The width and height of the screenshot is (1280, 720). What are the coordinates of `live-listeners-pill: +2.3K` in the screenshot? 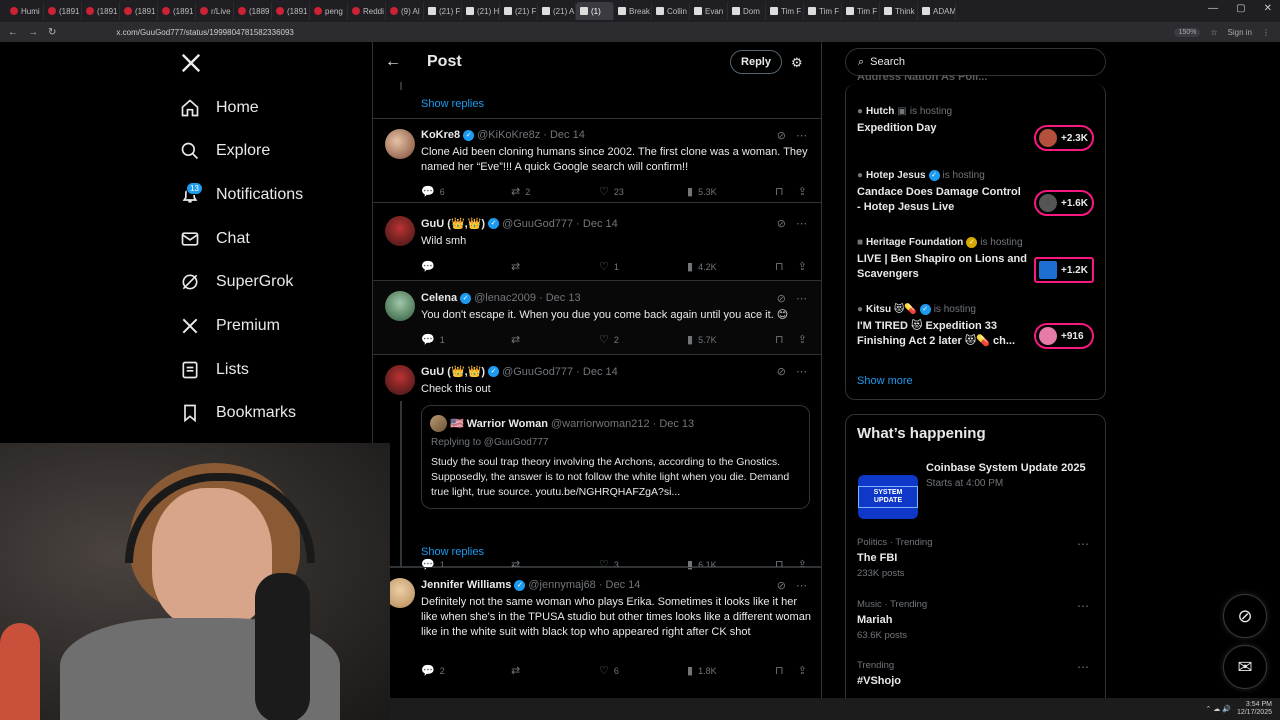 It's located at (1064, 138).